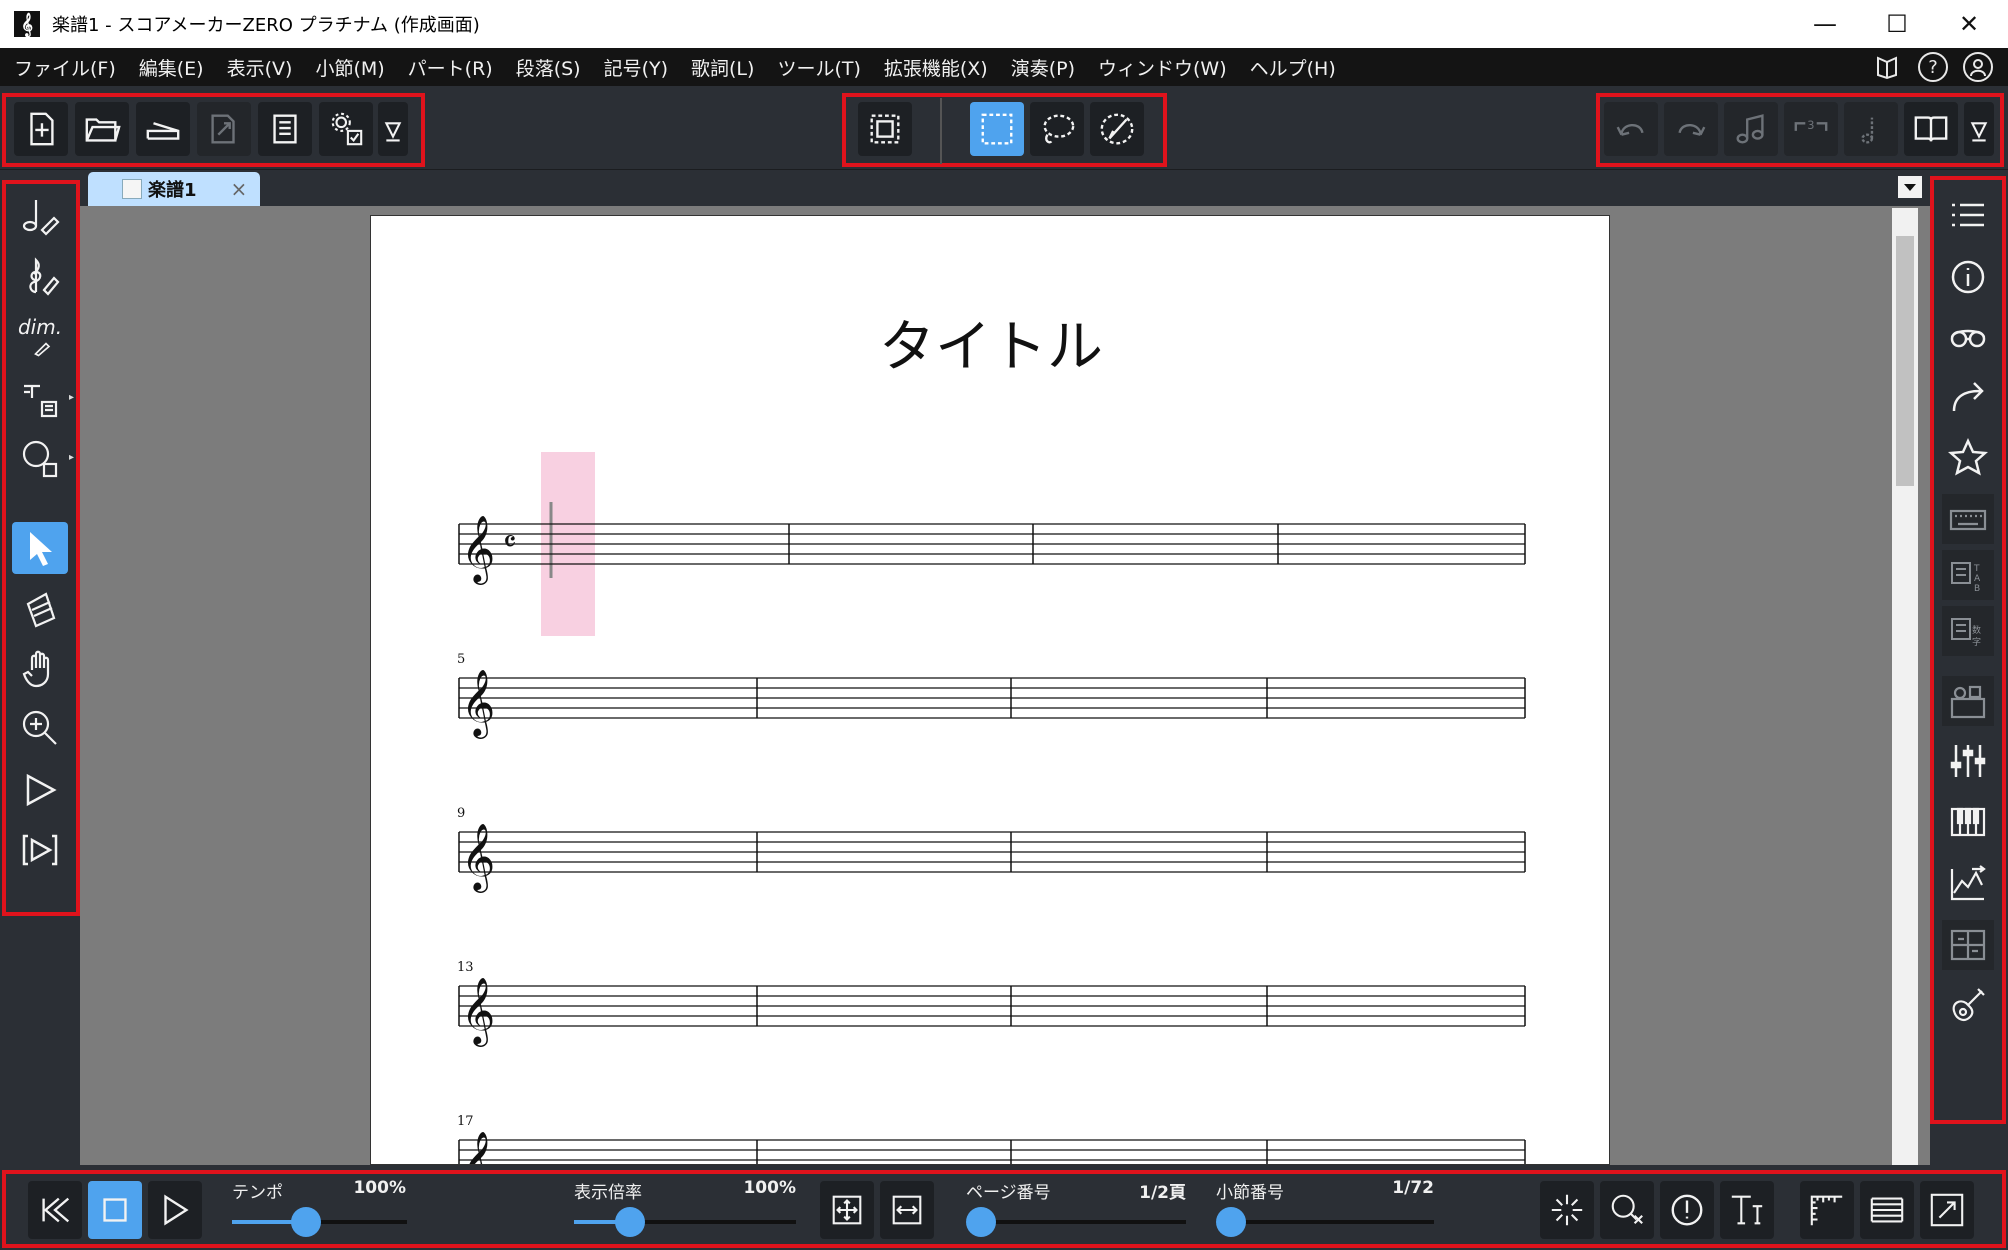 This screenshot has height=1250, width=2008. What do you see at coordinates (71, 457) in the screenshot?
I see `submenu-arrow-icon: ▸` at bounding box center [71, 457].